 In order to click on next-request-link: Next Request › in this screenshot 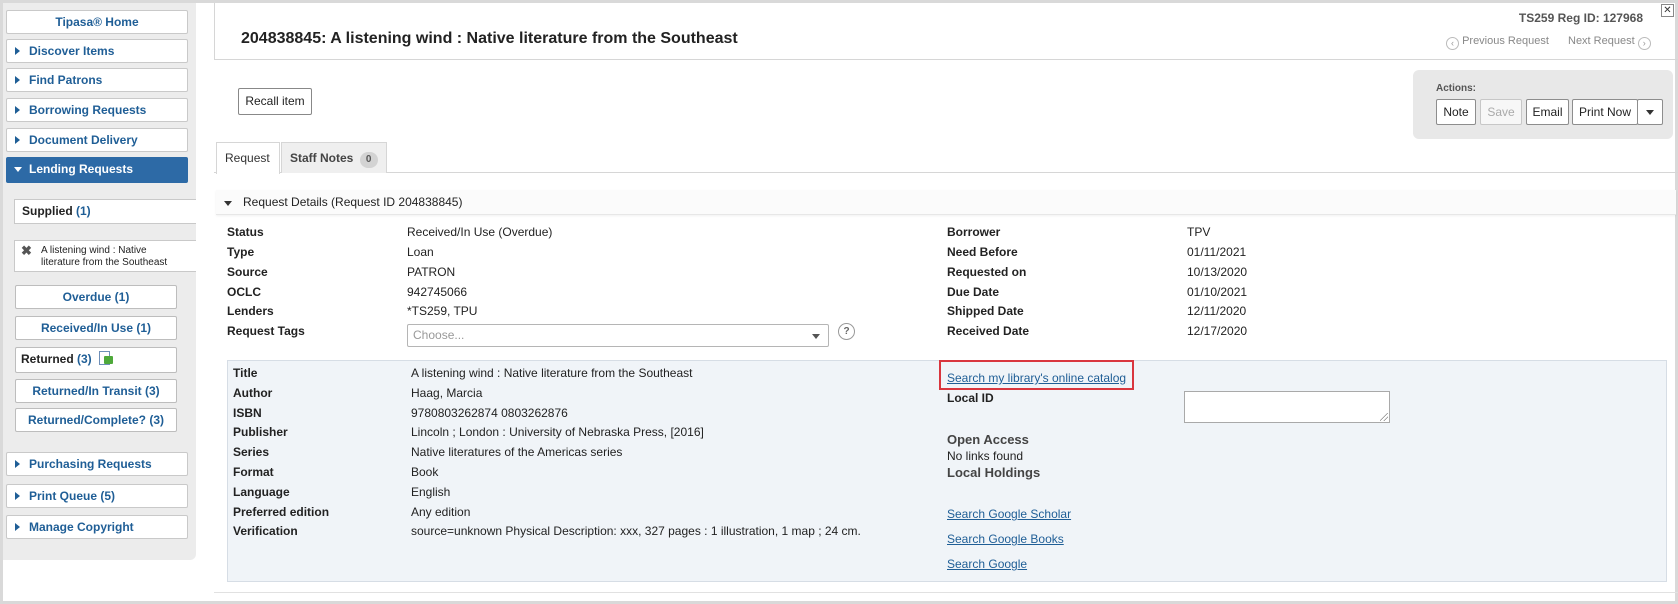, I will do `click(1609, 42)`.